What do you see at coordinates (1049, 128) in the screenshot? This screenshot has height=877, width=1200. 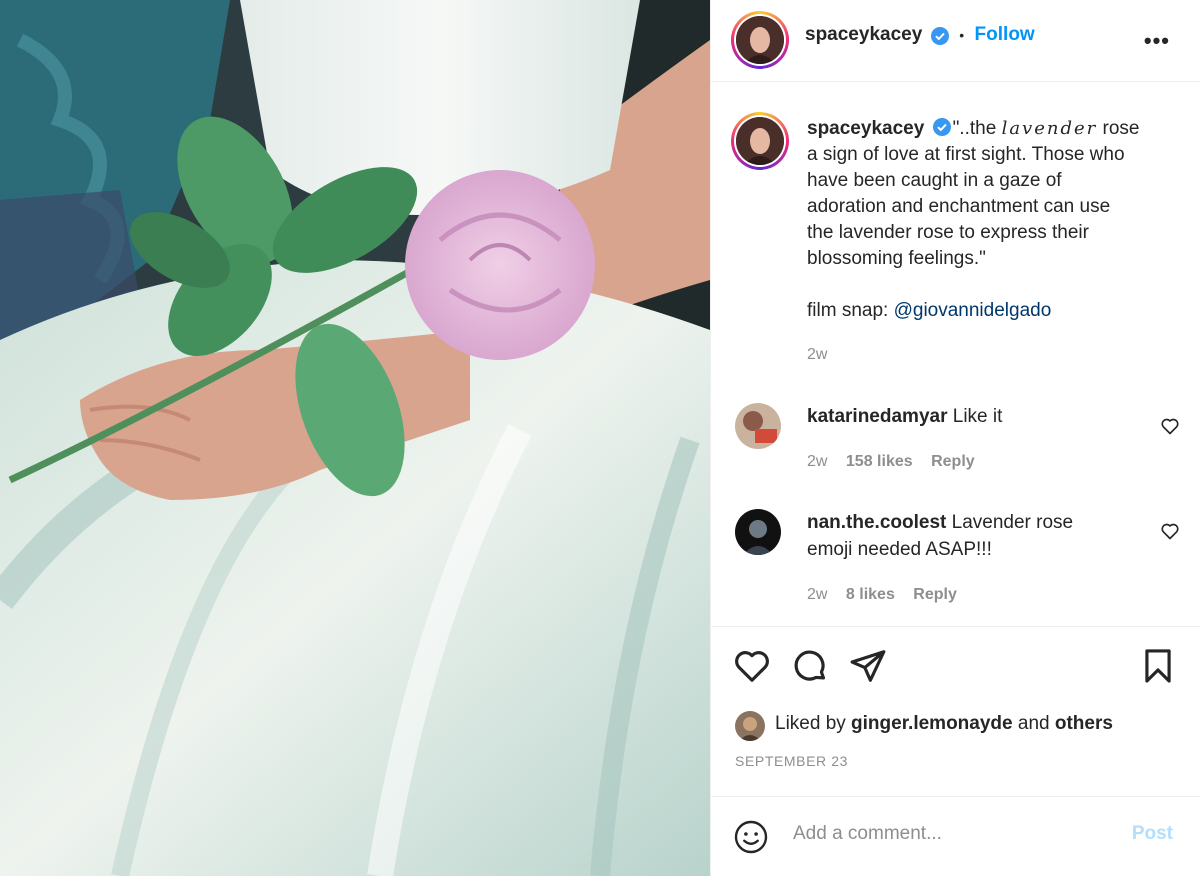 I see `caption-fancy-word: lavender` at bounding box center [1049, 128].